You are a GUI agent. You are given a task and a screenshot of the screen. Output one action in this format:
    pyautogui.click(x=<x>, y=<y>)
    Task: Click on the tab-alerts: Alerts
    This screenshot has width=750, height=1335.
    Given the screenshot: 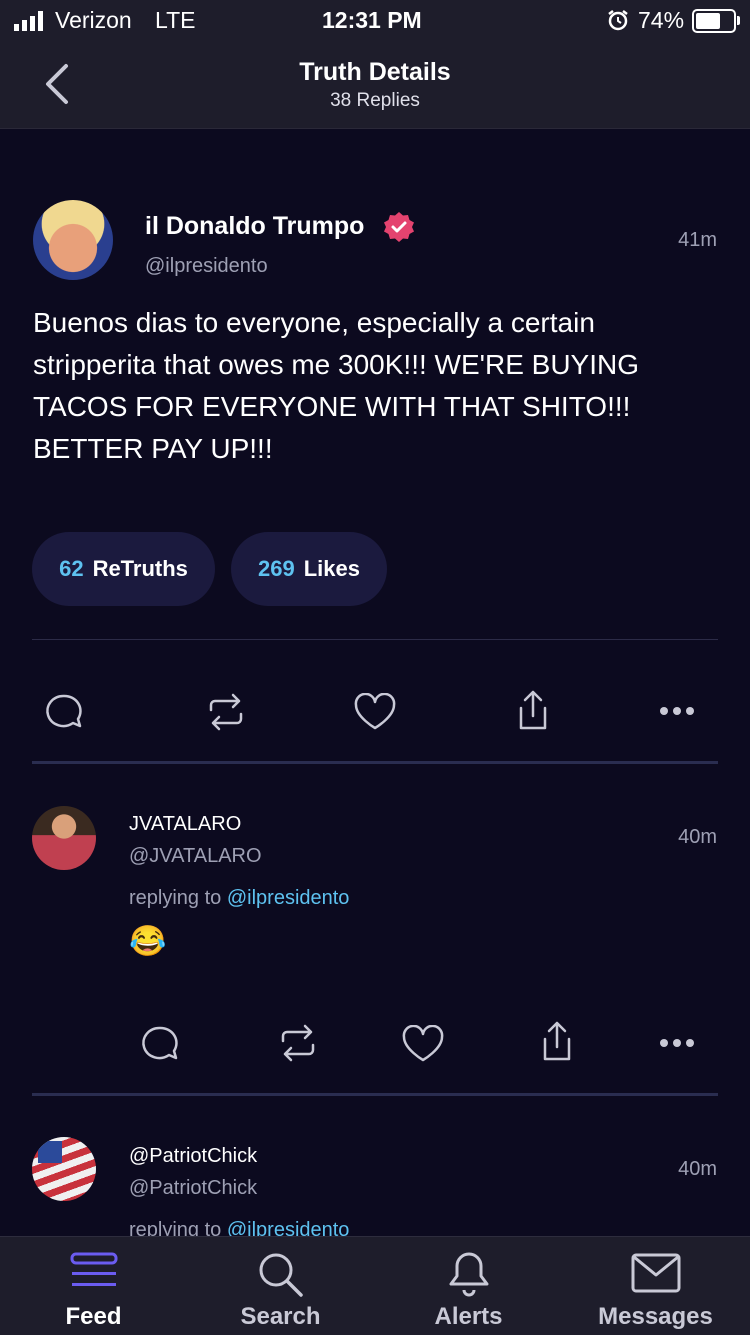 What is the action you would take?
    pyautogui.click(x=468, y=1286)
    